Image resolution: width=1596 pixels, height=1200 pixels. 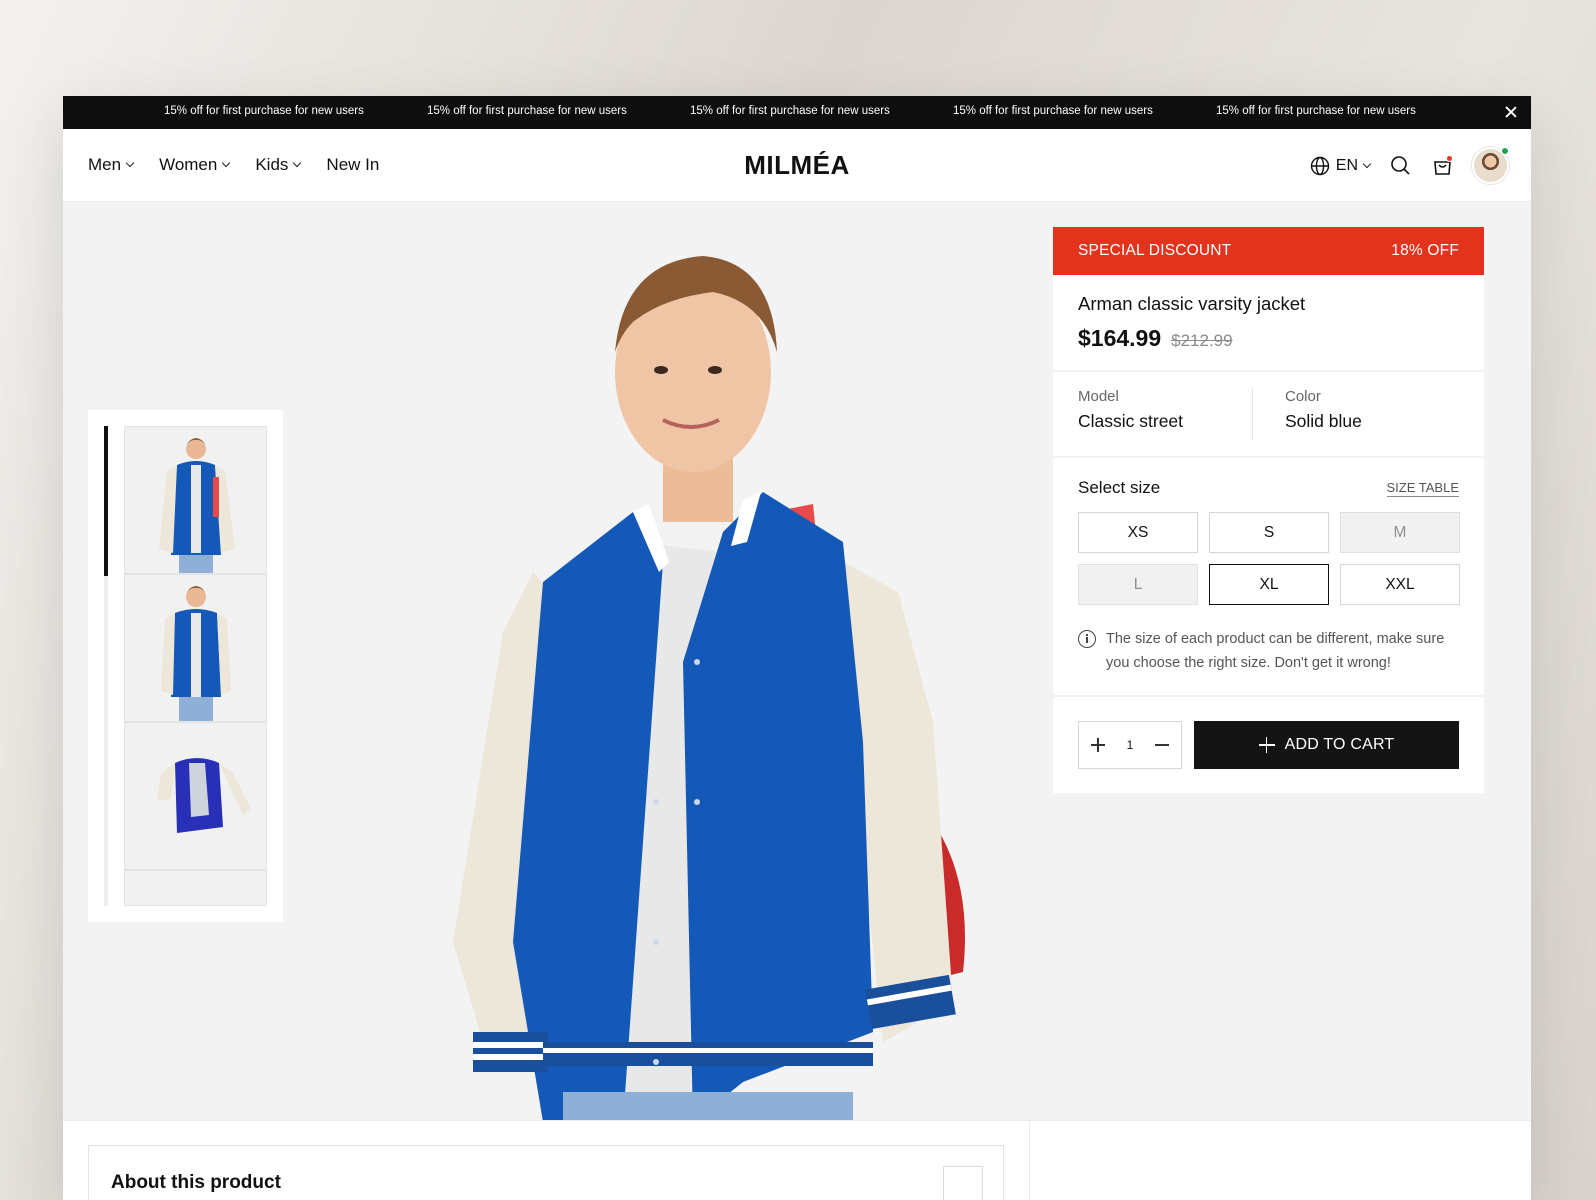 What do you see at coordinates (1269, 584) in the screenshot?
I see `size-option-xl: XL` at bounding box center [1269, 584].